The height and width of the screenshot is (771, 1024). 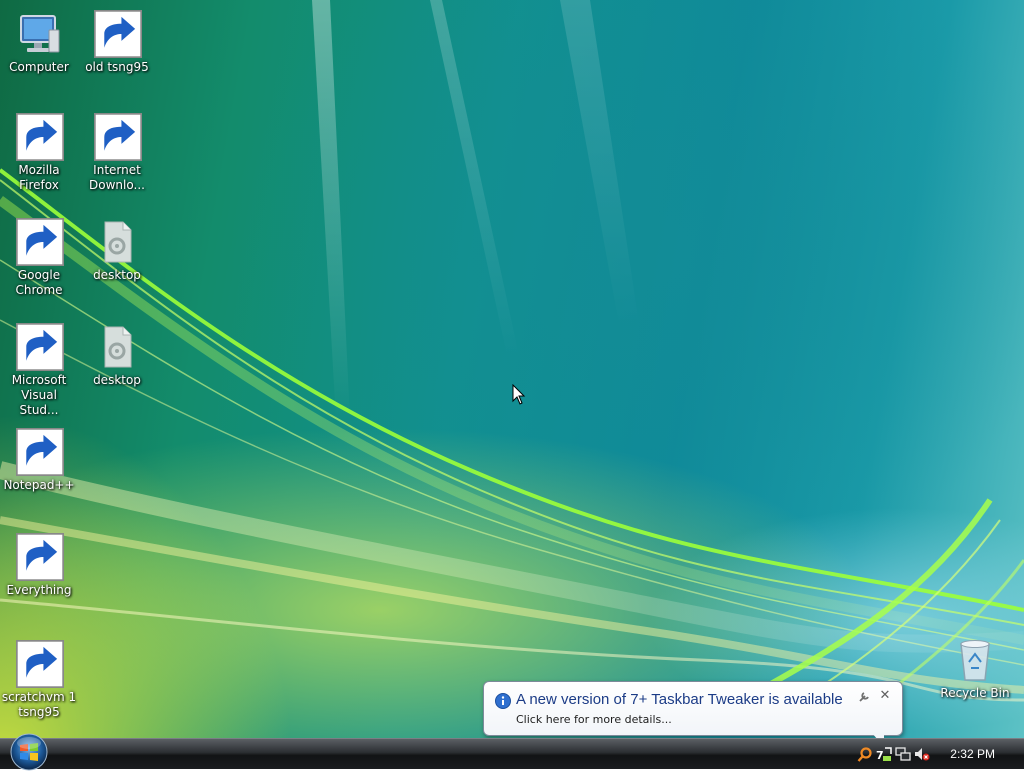 I want to click on network-icon, so click(x=903, y=754).